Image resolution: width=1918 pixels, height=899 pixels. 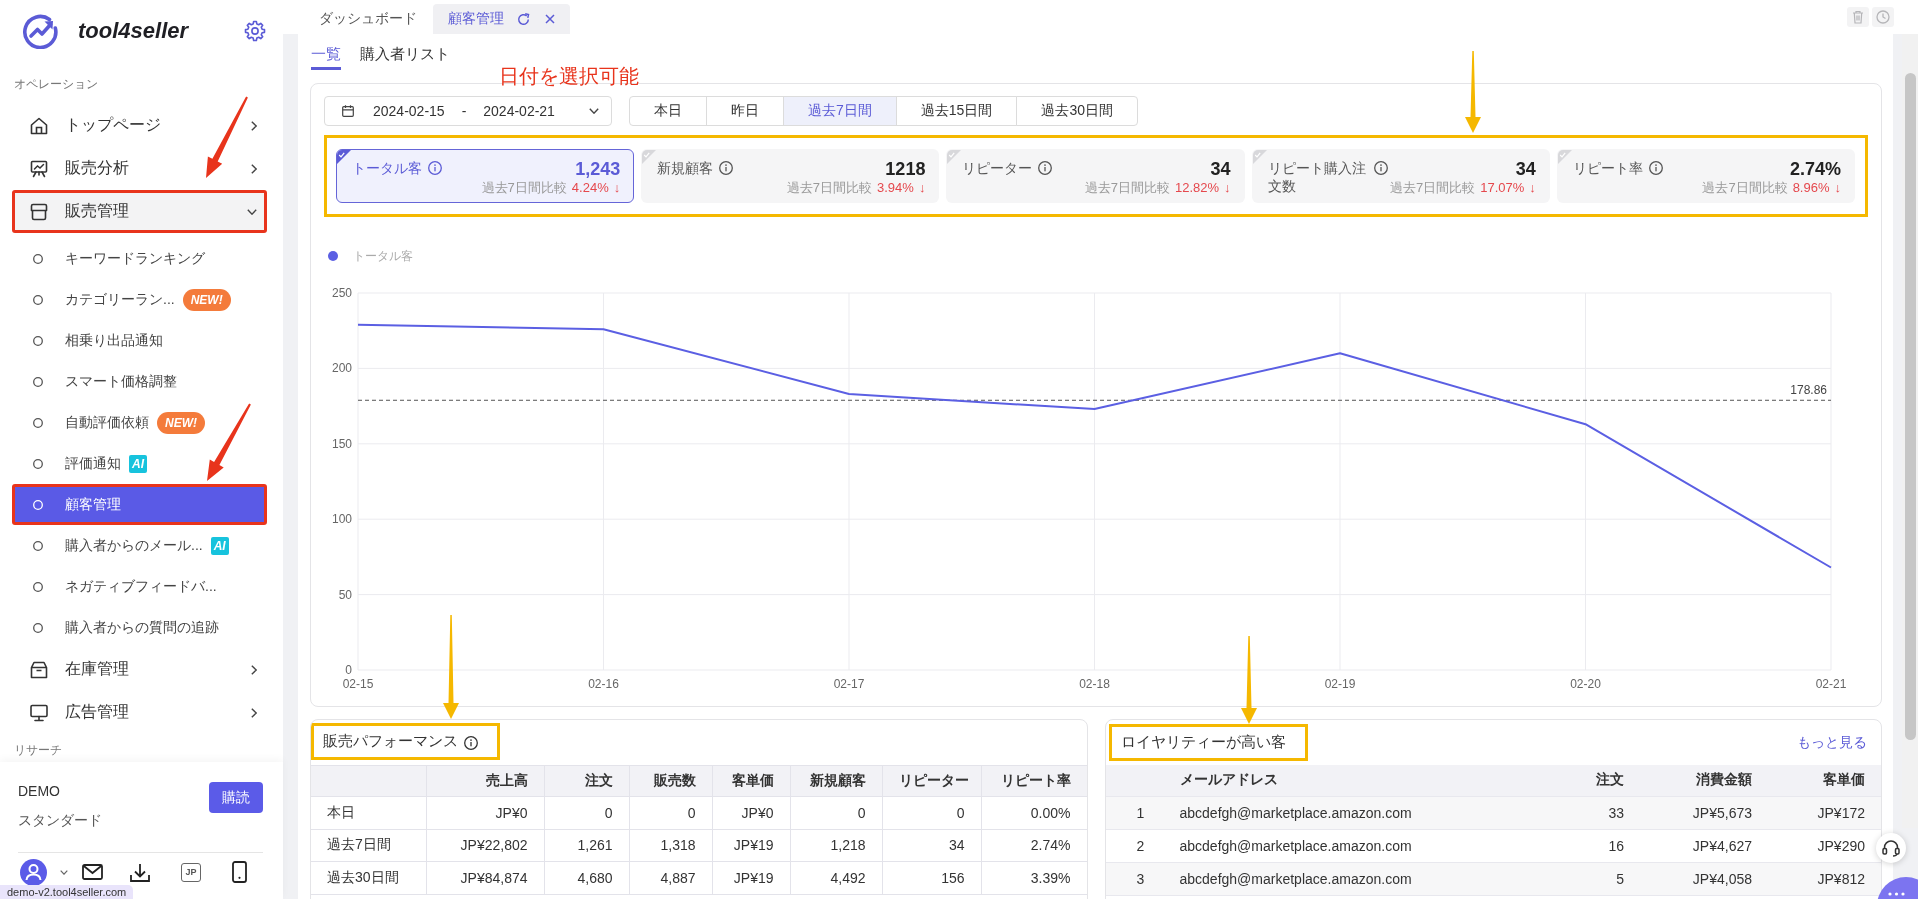 What do you see at coordinates (341, 443) in the screenshot?
I see `axis-label: 150` at bounding box center [341, 443].